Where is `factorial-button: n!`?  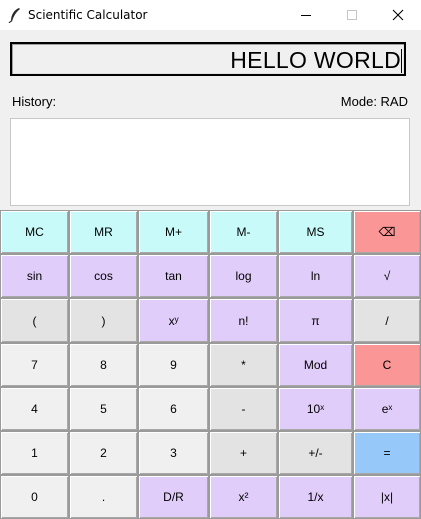
factorial-button: n! is located at coordinates (243, 320).